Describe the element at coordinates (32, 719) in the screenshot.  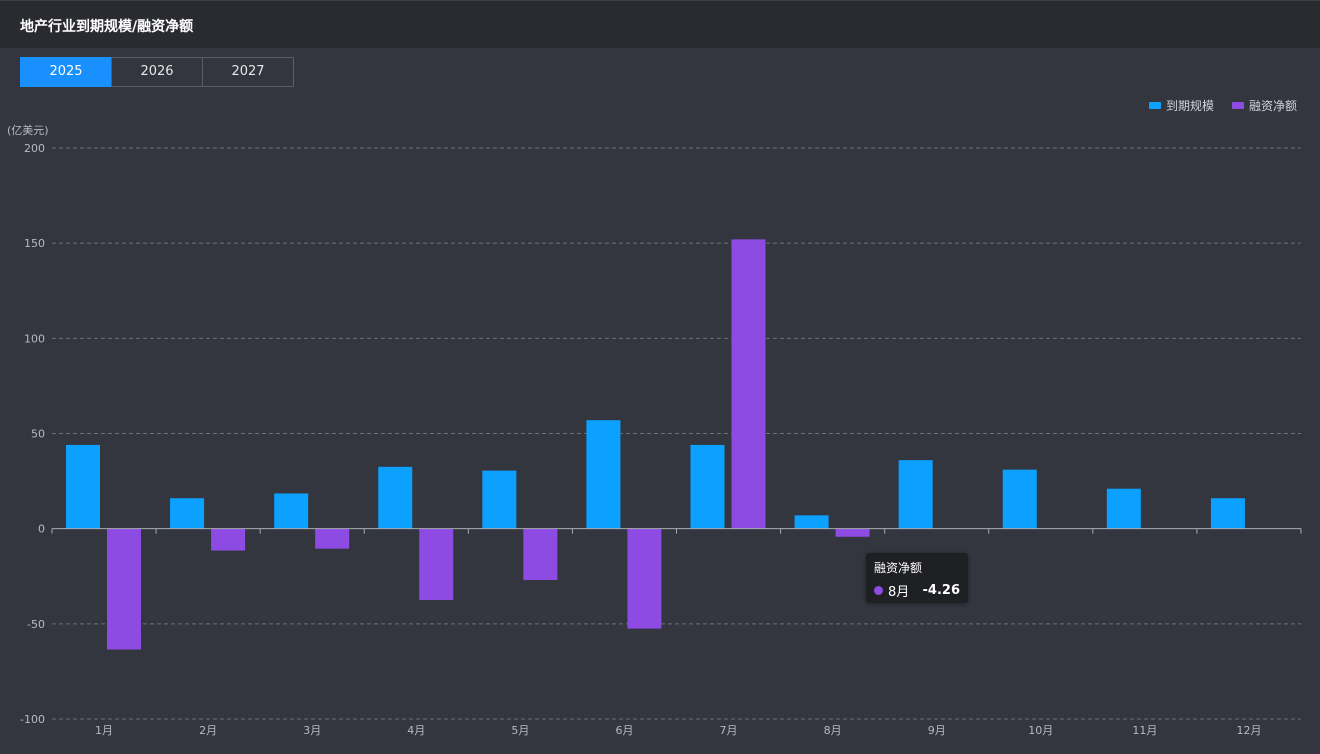
I see `y-tick-label: -100` at that location.